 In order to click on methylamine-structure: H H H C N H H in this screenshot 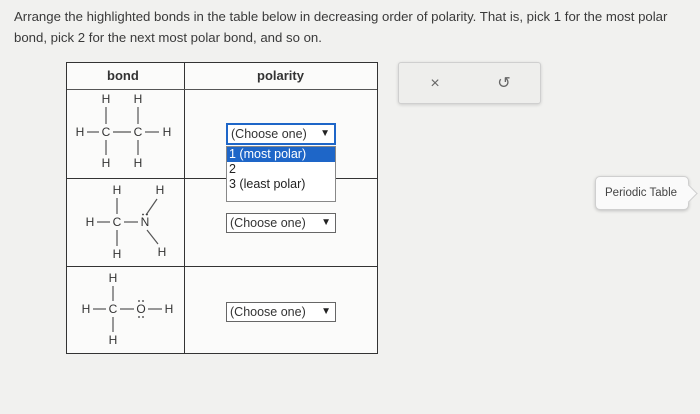, I will do `click(125, 223)`.